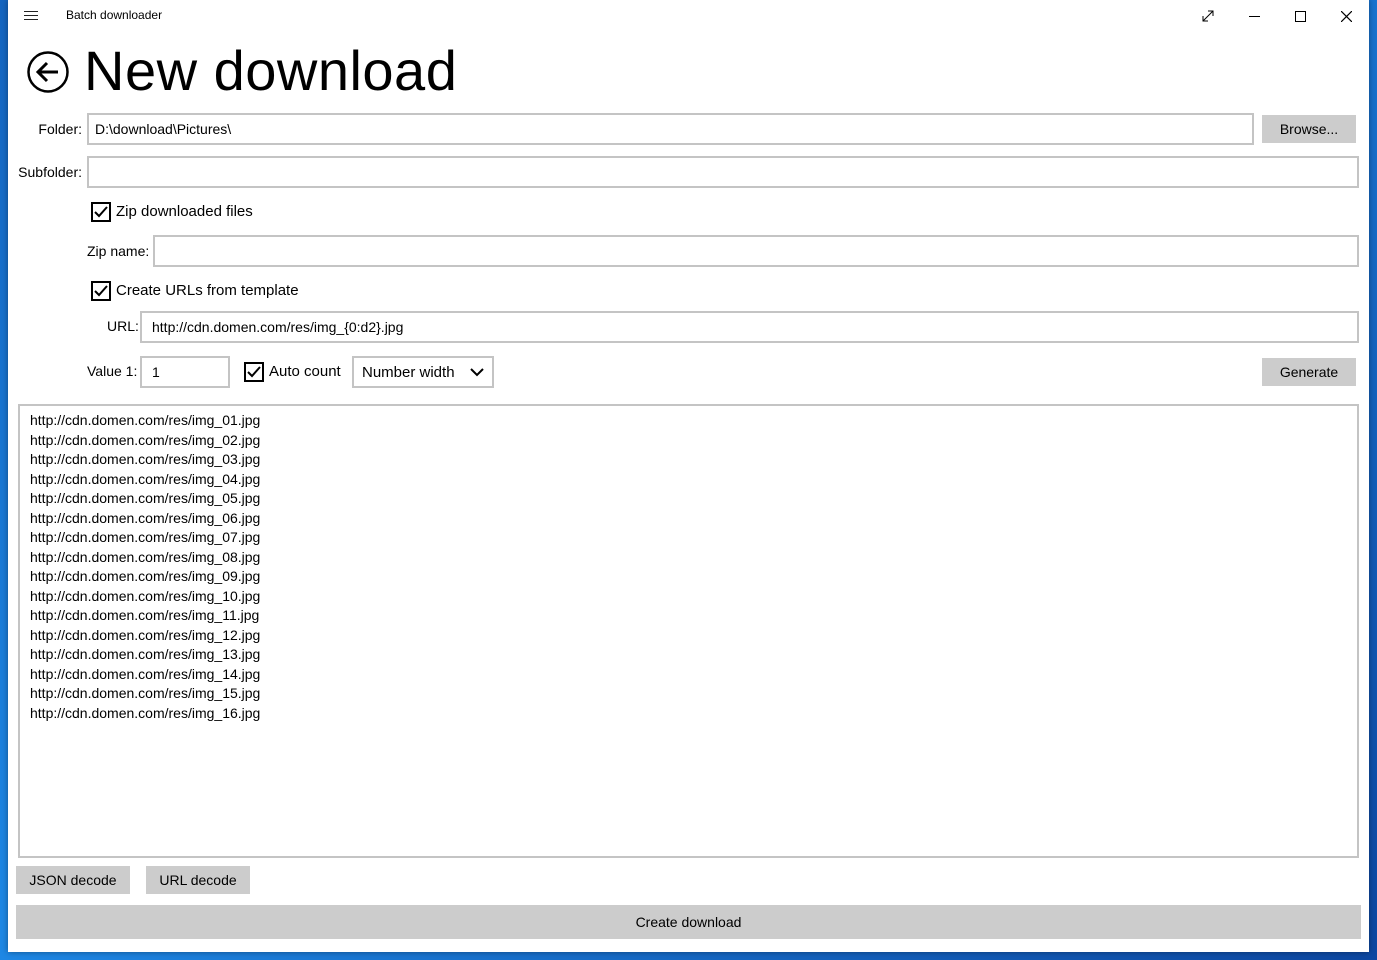 This screenshot has width=1377, height=960. I want to click on generate-button: Generate, so click(1309, 372).